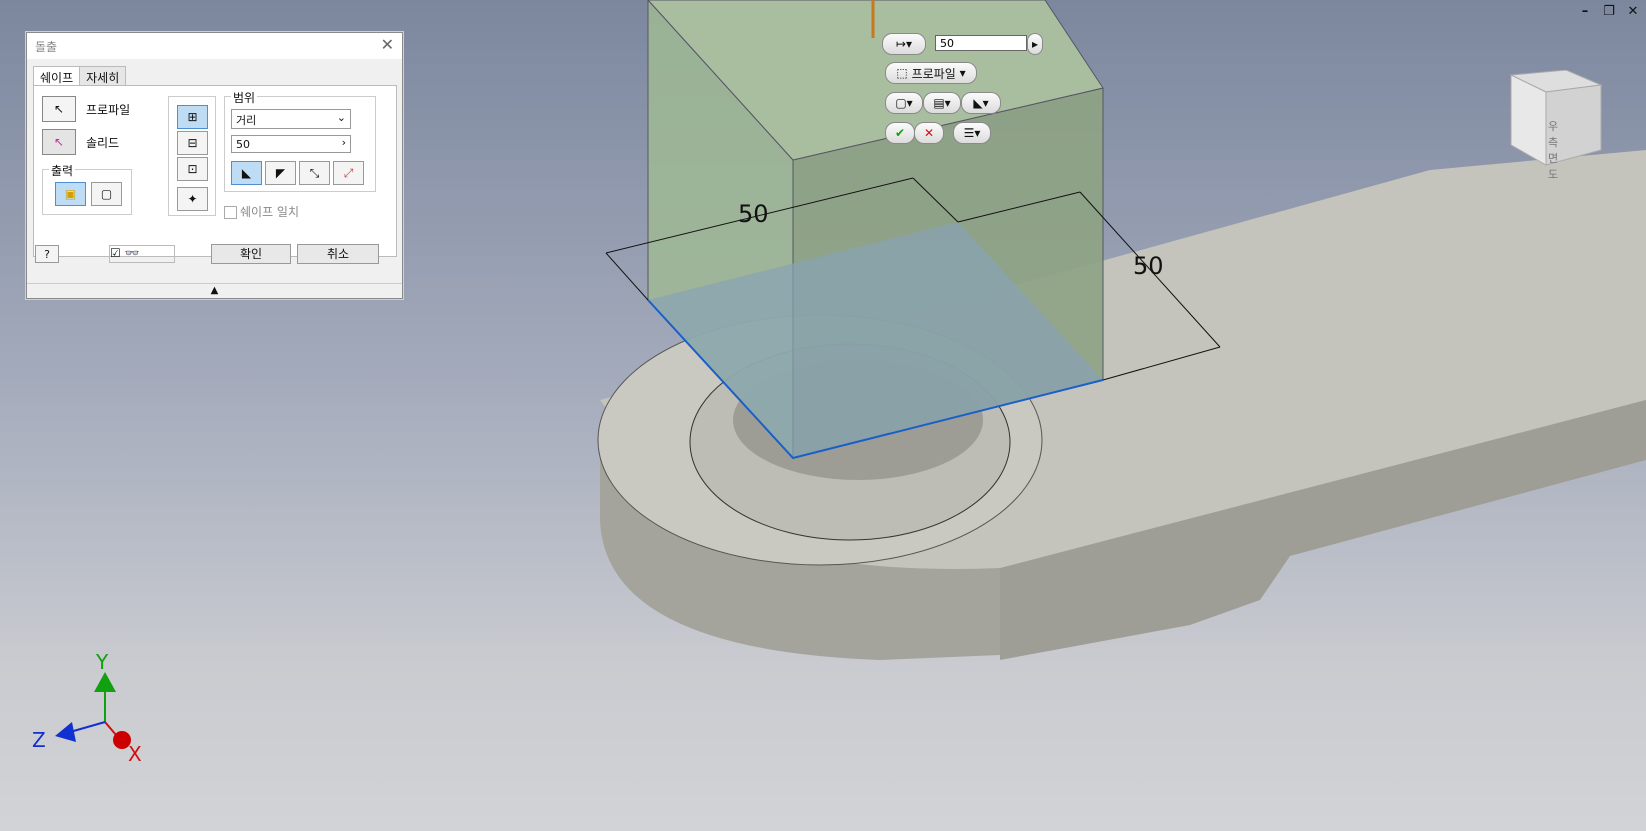 This screenshot has width=1646, height=831. What do you see at coordinates (291, 119) in the screenshot?
I see `extent-type-select: 거리 ⌄` at bounding box center [291, 119].